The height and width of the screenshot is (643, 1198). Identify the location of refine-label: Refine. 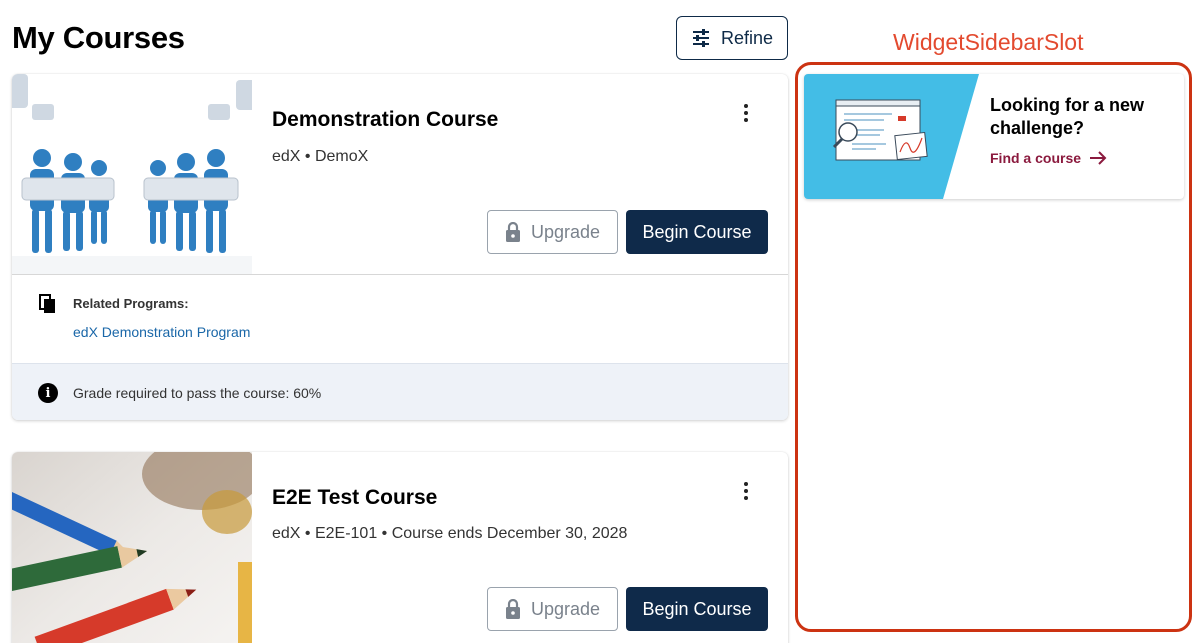
(747, 37).